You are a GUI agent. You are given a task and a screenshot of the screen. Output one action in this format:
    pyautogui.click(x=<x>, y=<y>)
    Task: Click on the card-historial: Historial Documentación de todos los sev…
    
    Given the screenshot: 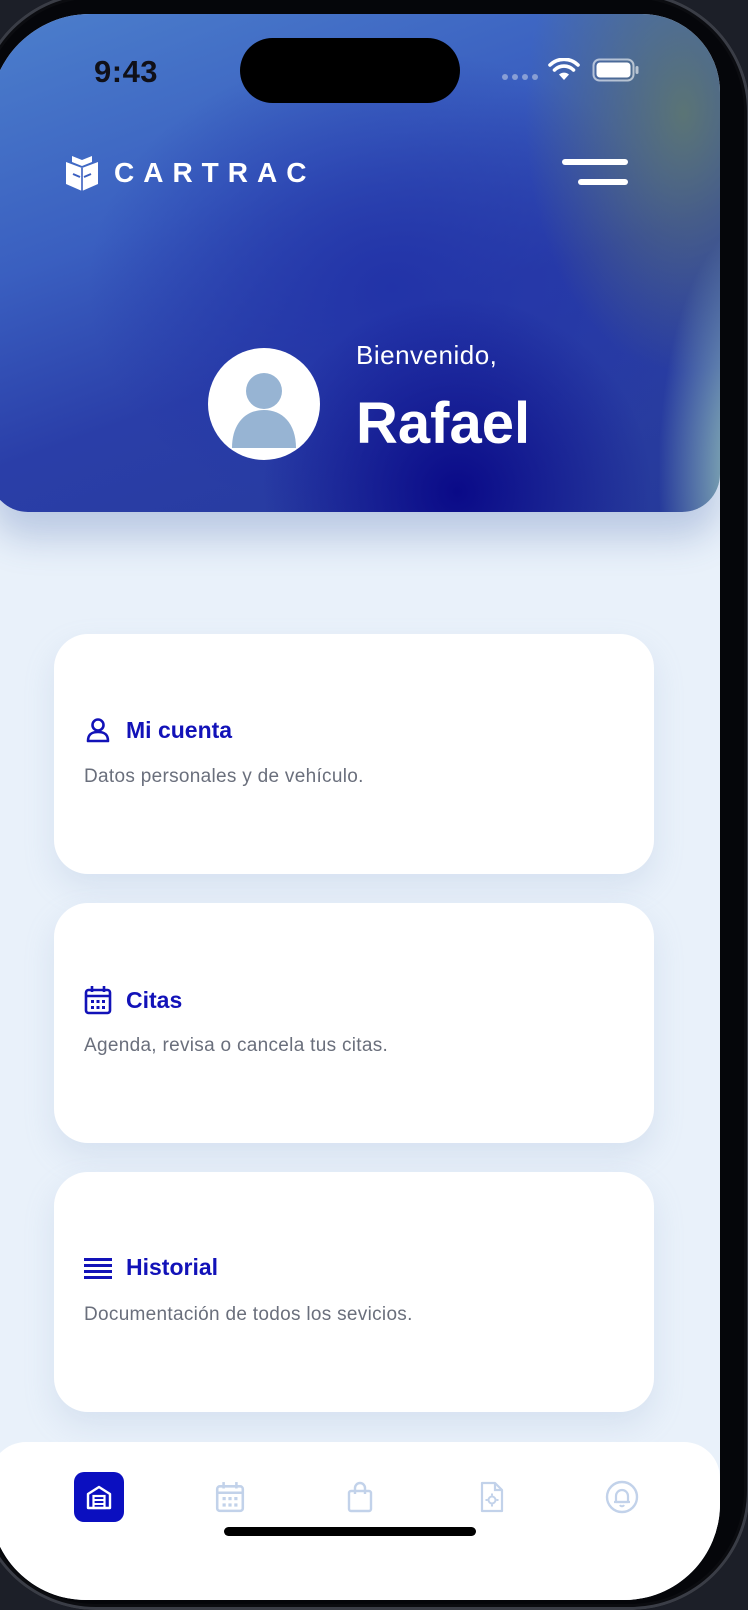 What is the action you would take?
    pyautogui.click(x=354, y=1292)
    